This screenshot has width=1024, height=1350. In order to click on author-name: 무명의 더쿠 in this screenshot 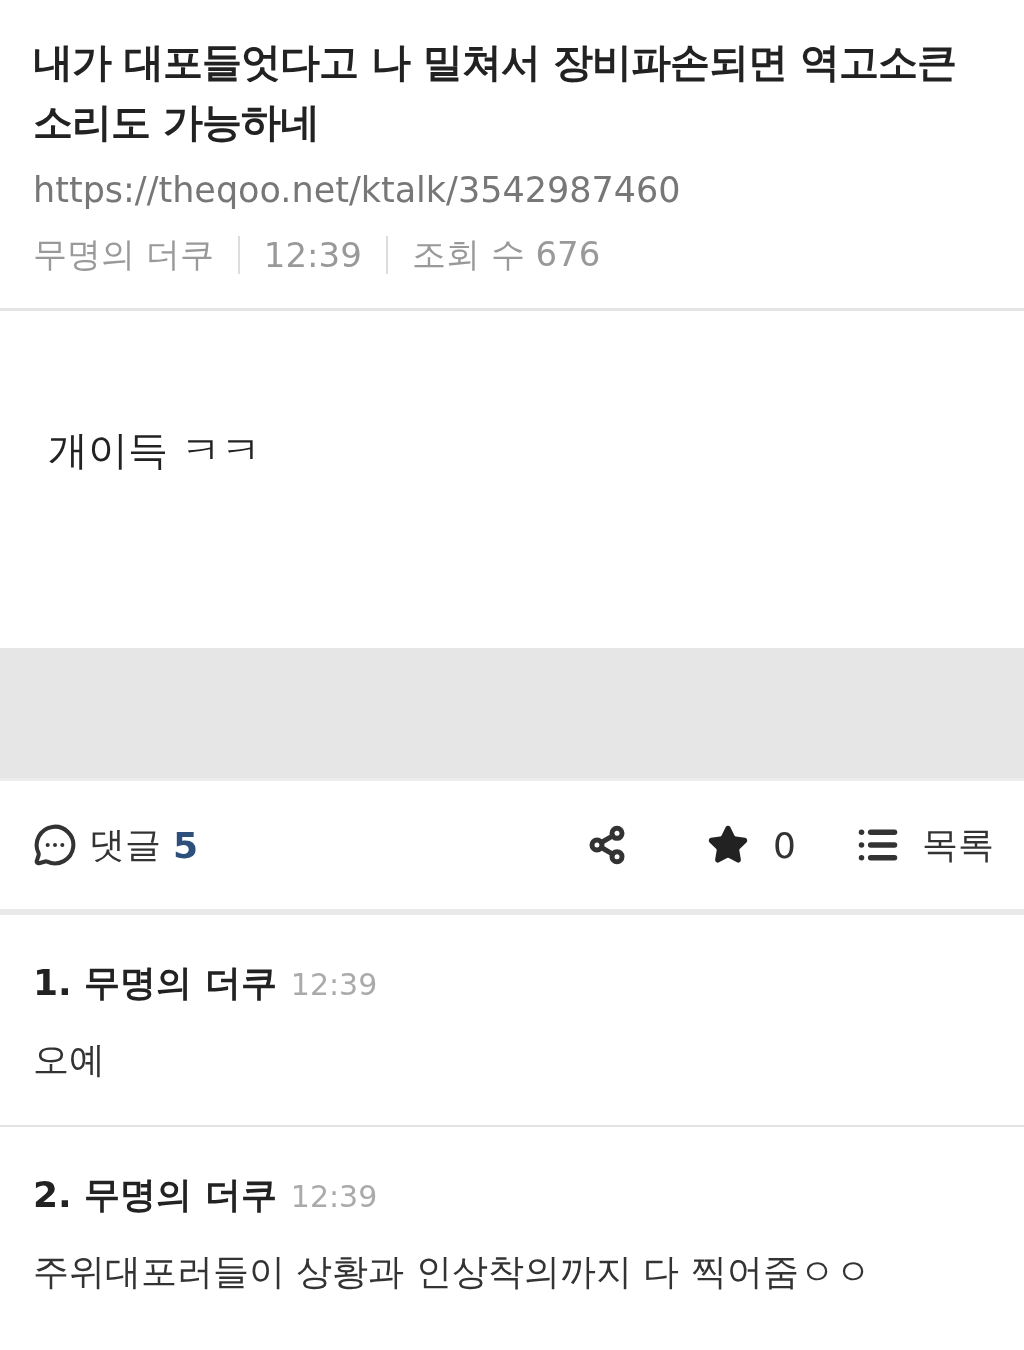, I will do `click(123, 254)`.